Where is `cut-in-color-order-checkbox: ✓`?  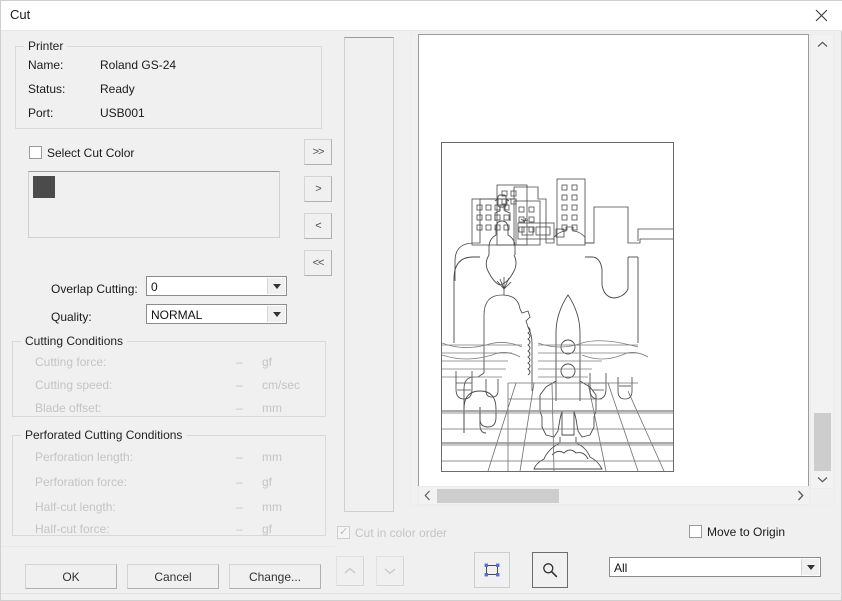 cut-in-color-order-checkbox: ✓ is located at coordinates (343, 532).